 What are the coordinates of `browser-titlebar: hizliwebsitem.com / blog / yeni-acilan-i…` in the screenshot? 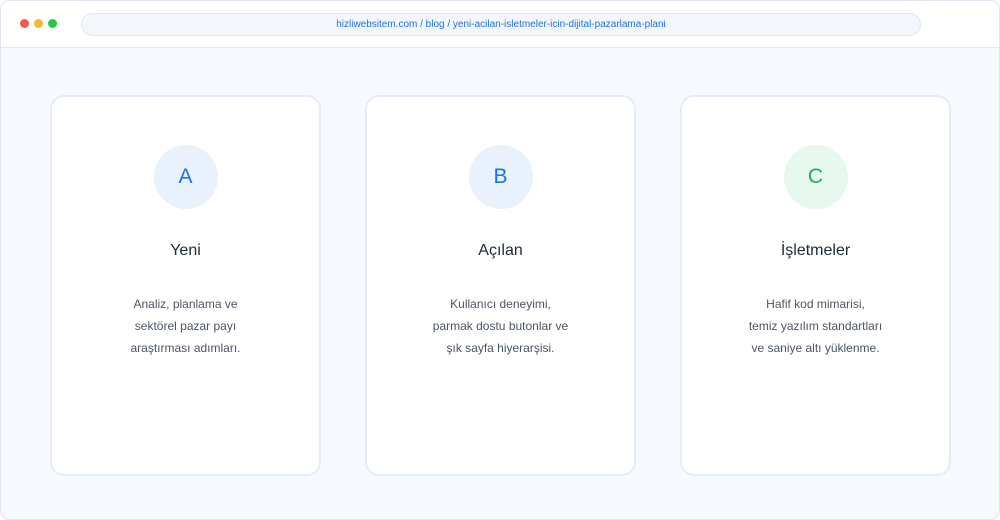 It's located at (500, 24).